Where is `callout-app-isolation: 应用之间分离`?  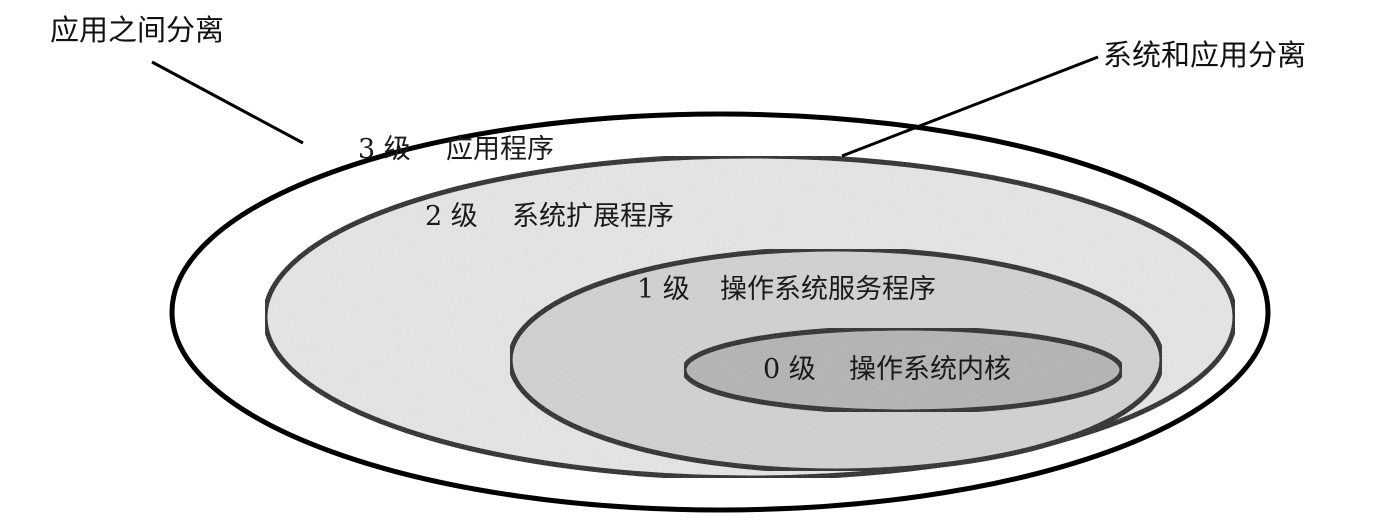
callout-app-isolation: 应用之间分离 is located at coordinates (137, 30).